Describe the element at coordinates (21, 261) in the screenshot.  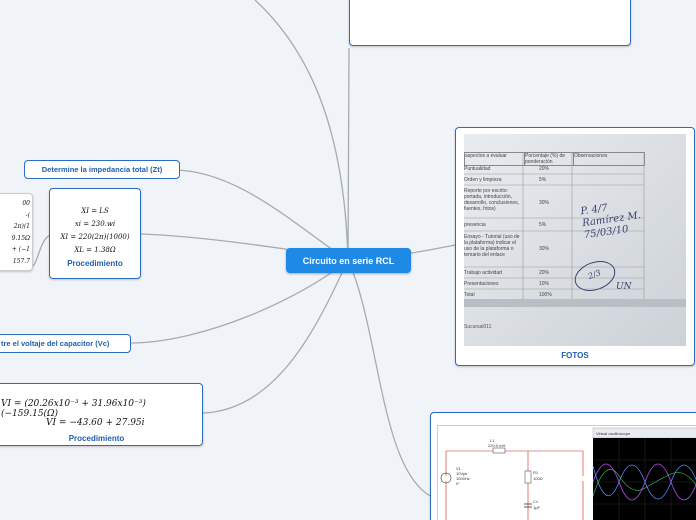
I see `partial-line: 157.7` at that location.